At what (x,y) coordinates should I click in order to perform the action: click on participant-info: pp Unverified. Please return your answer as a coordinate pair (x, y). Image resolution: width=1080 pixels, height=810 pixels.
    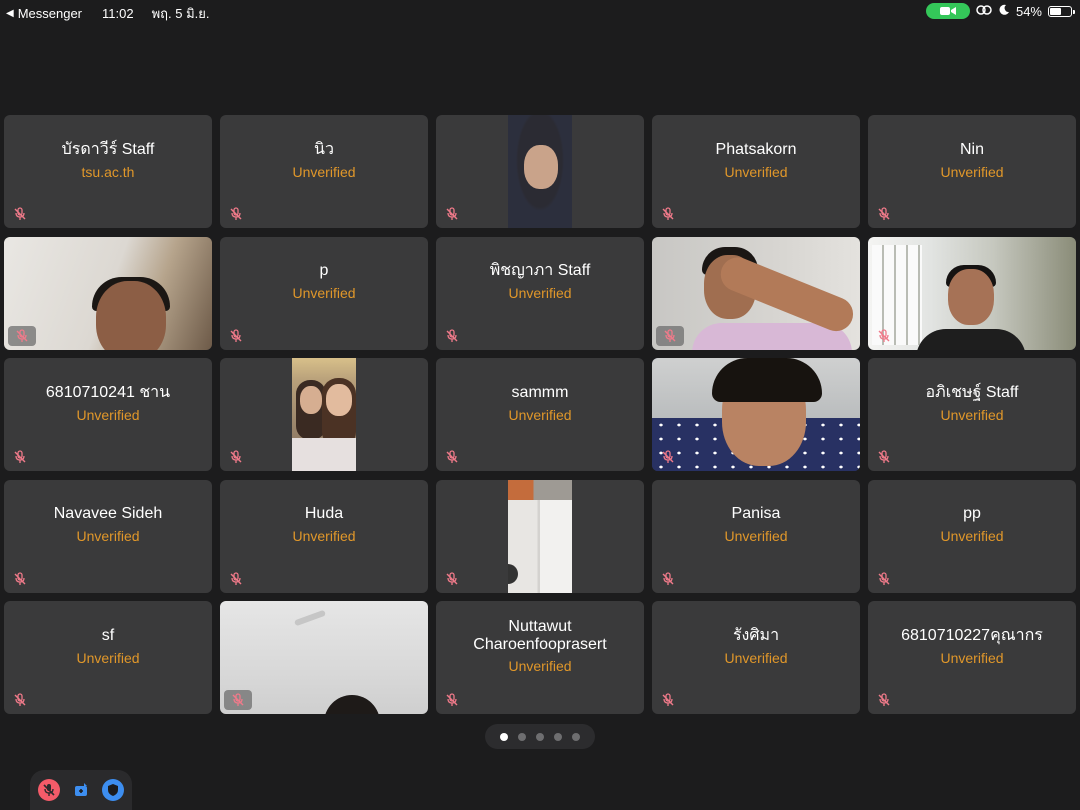
    Looking at the image, I should click on (972, 536).